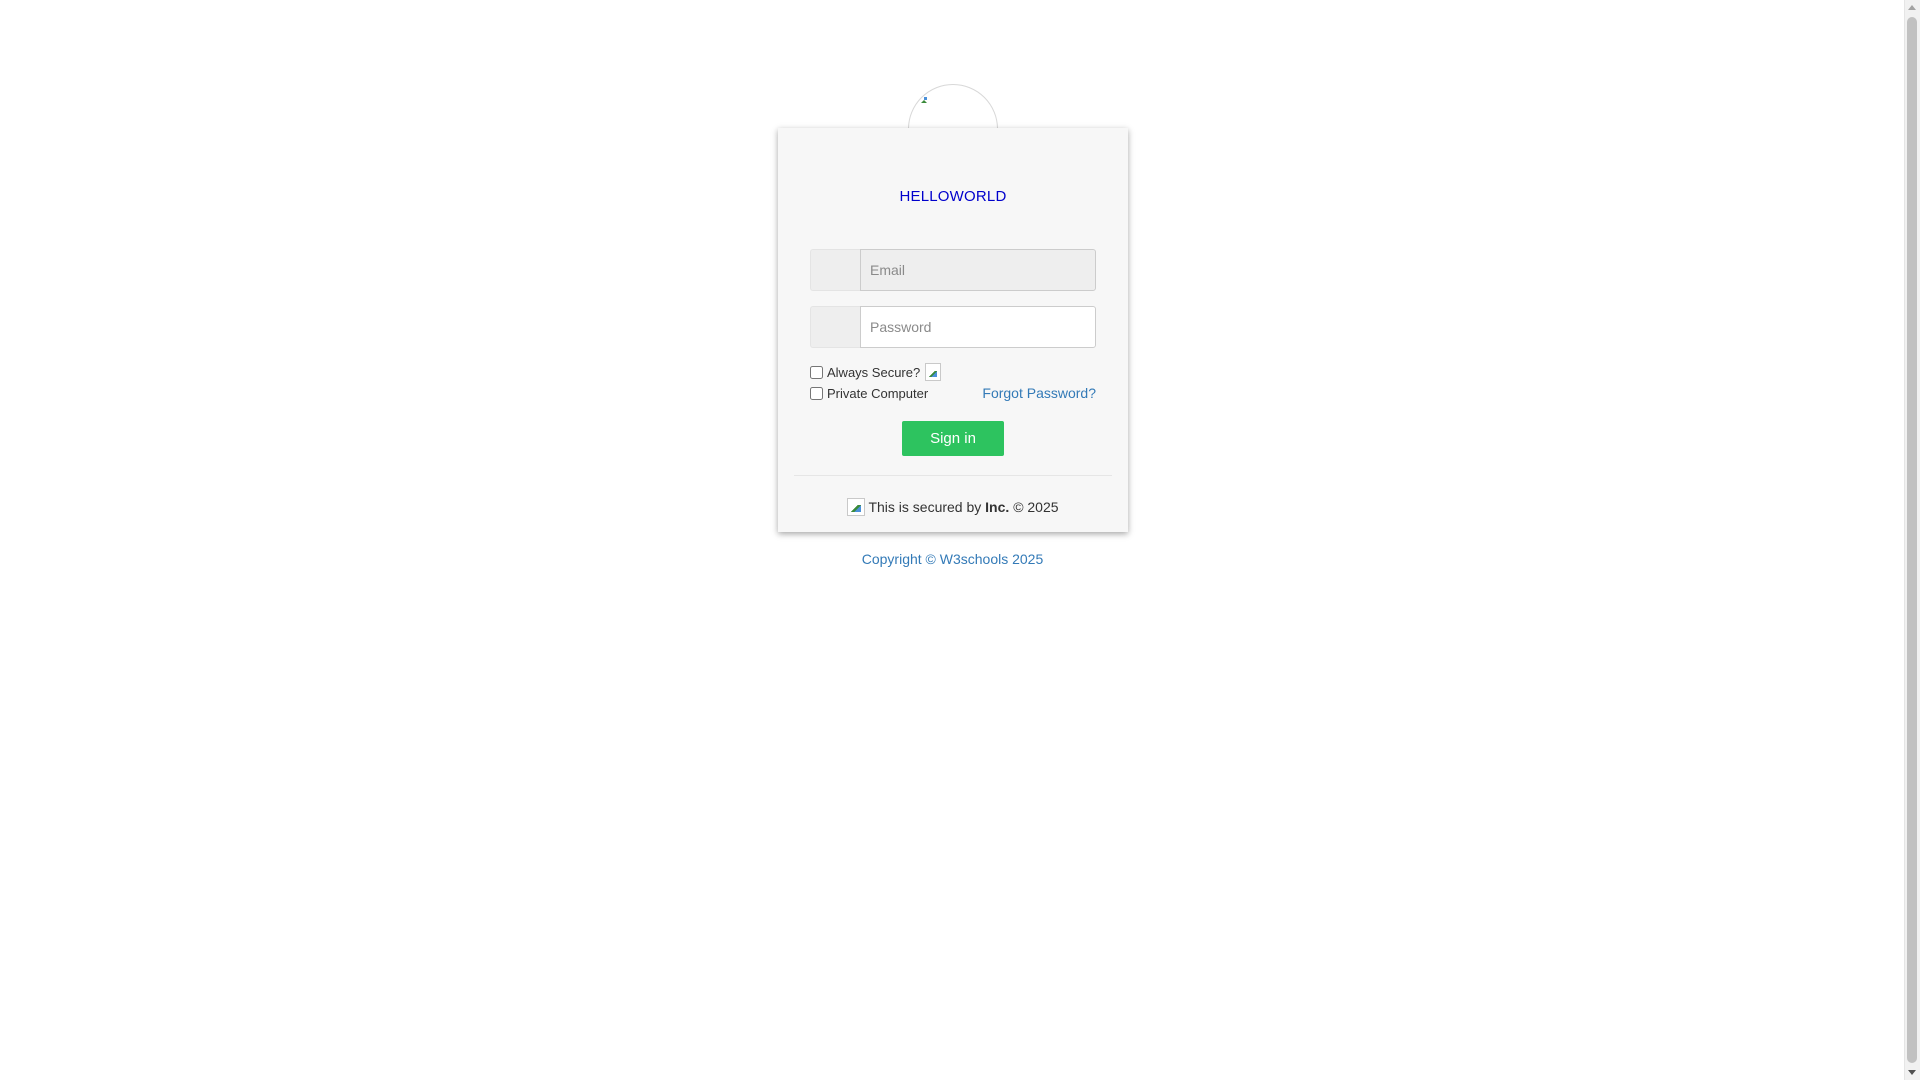  What do you see at coordinates (1912, 7) in the screenshot?
I see `scroll-up-icon` at bounding box center [1912, 7].